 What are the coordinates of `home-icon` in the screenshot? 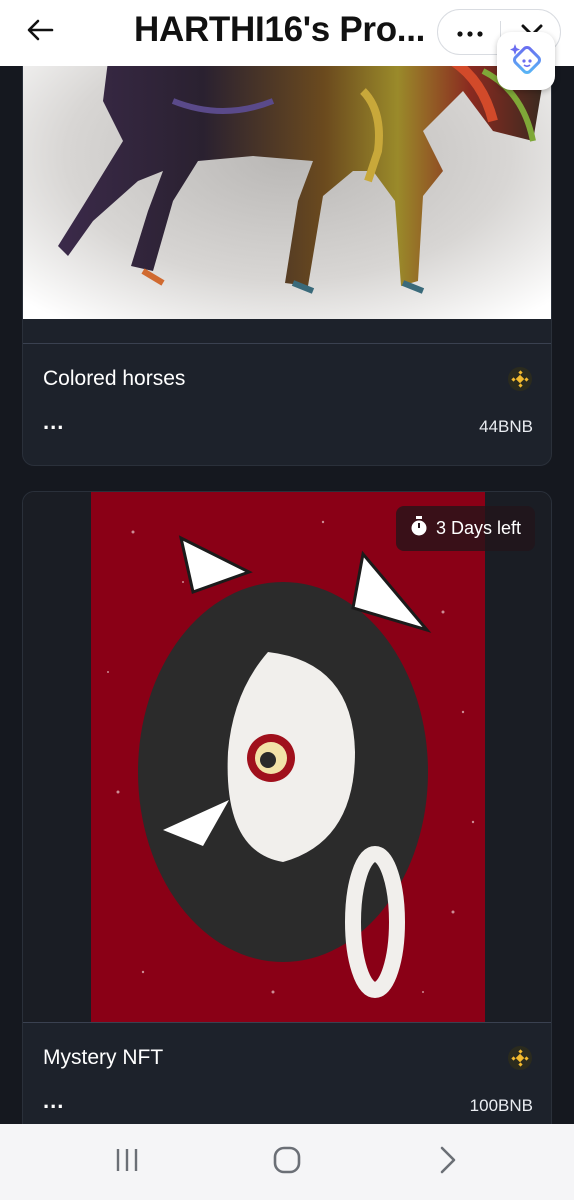 It's located at (287, 1162).